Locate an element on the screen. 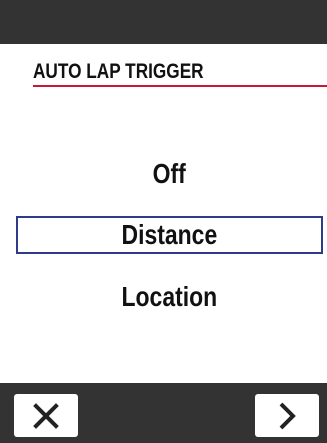 The image size is (327, 443). page-title: AUTO LAP TRIGGER is located at coordinates (118, 71).